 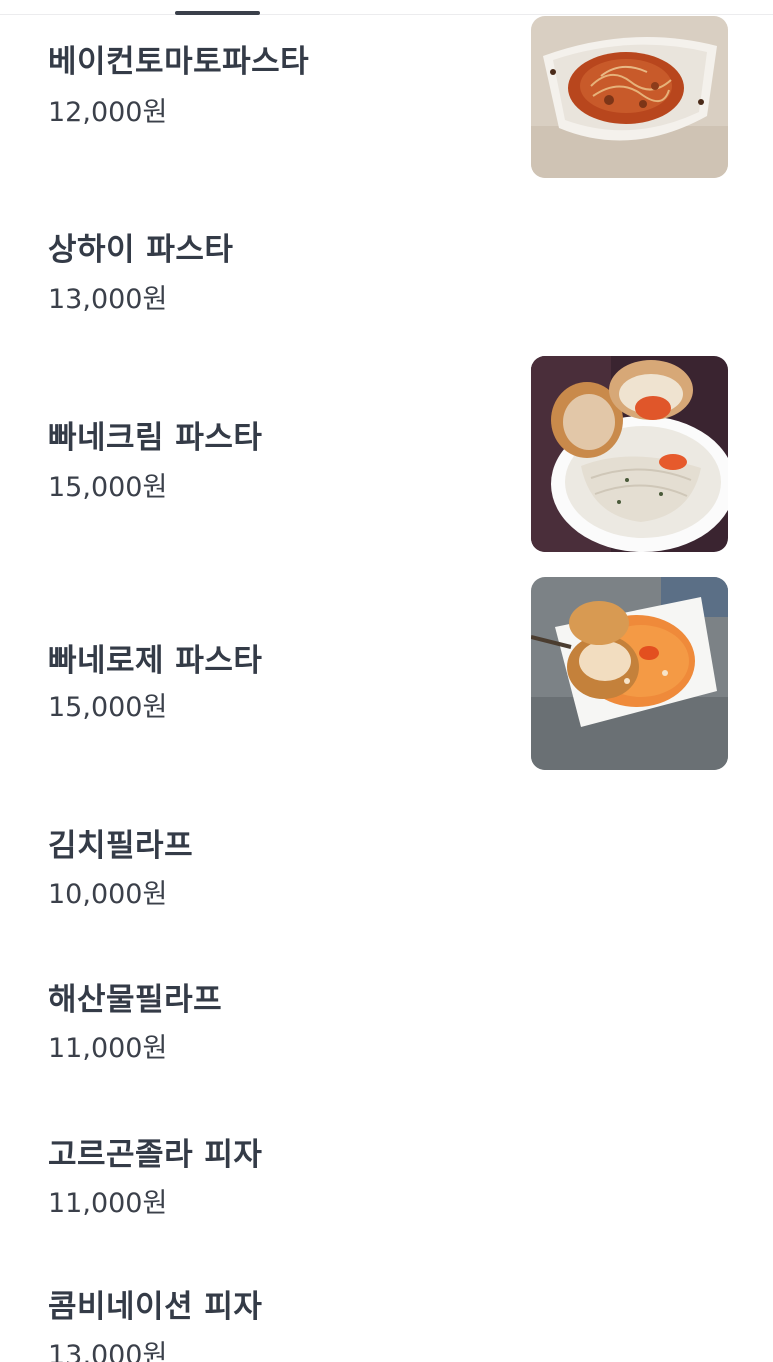 I want to click on pane-cream-pasta-photo, so click(x=629, y=454).